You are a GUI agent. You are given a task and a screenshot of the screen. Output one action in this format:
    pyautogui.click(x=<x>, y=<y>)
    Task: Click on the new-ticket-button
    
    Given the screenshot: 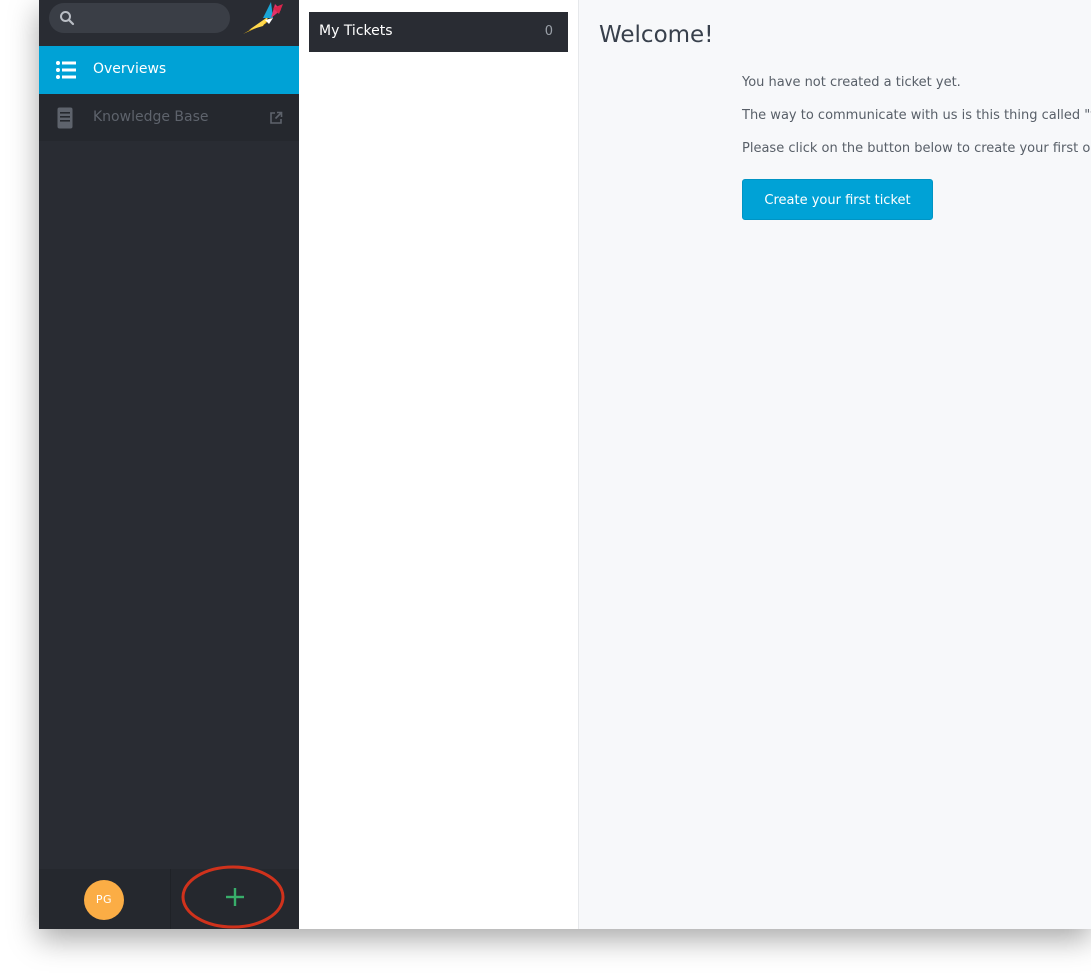 What is the action you would take?
    pyautogui.click(x=235, y=899)
    